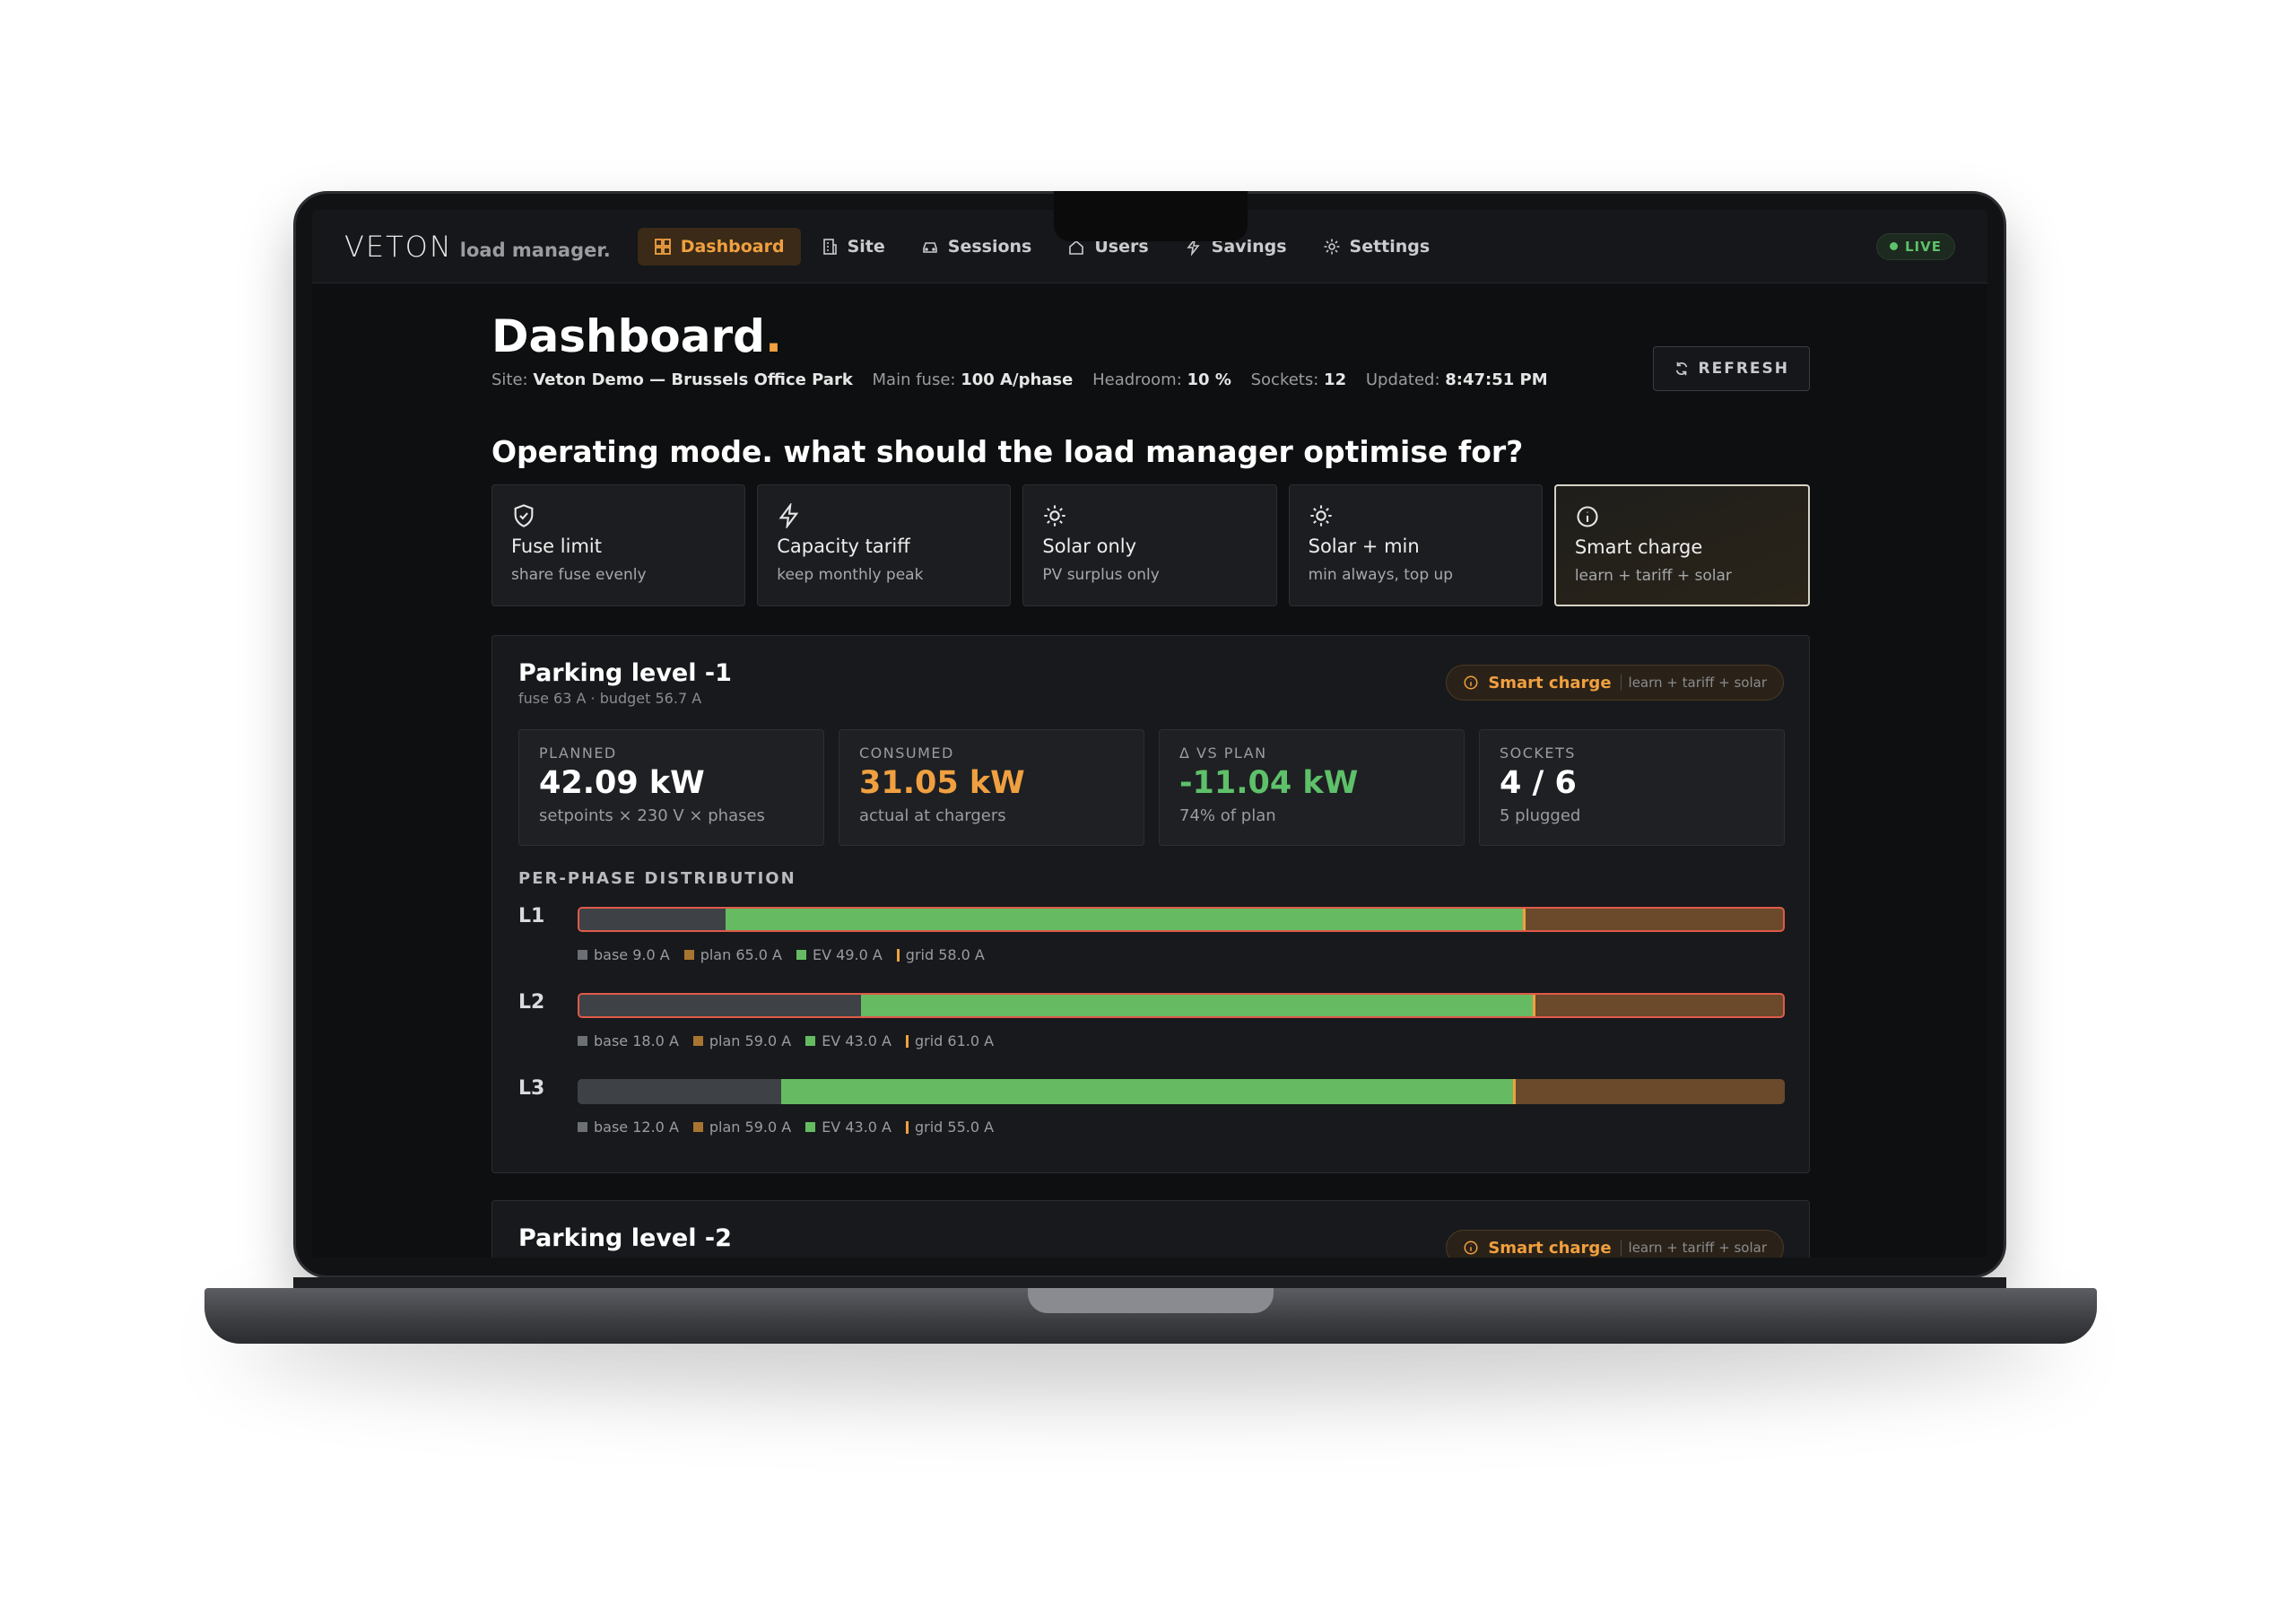 Image resolution: width=2296 pixels, height=1602 pixels. Describe the element at coordinates (1638, 547) in the screenshot. I see `mode-label: Smart charge` at that location.